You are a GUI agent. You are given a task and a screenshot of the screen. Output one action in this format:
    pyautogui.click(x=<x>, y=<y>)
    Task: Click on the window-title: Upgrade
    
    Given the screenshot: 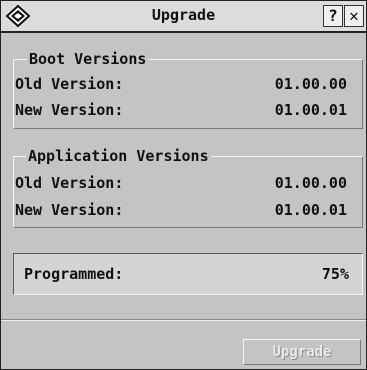 What is the action you would take?
    pyautogui.click(x=183, y=15)
    